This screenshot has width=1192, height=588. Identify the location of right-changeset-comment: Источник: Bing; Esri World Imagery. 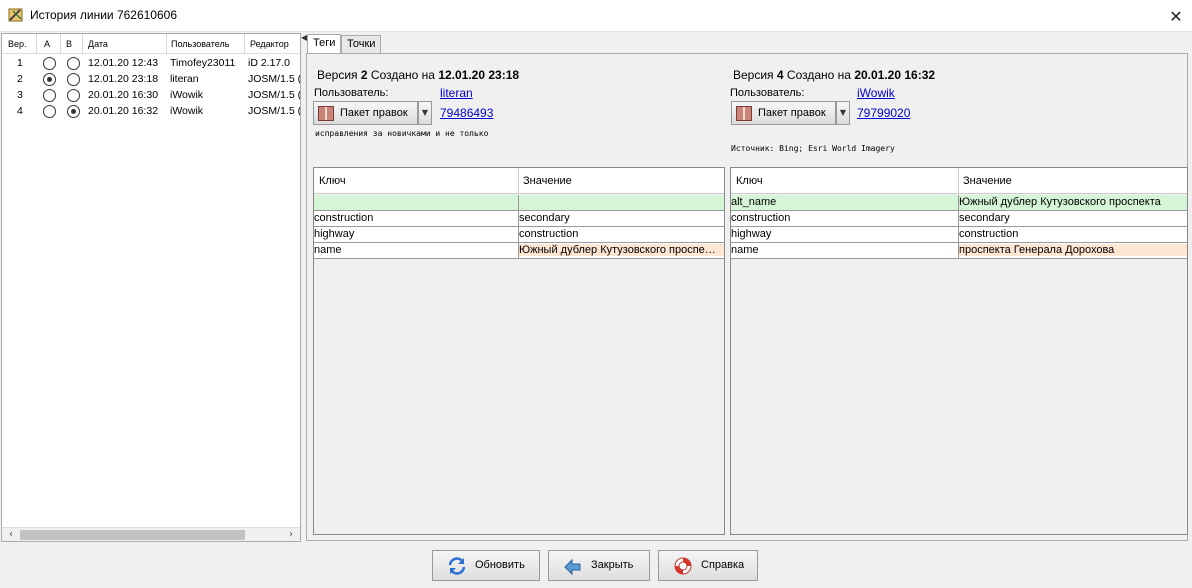
(813, 148).